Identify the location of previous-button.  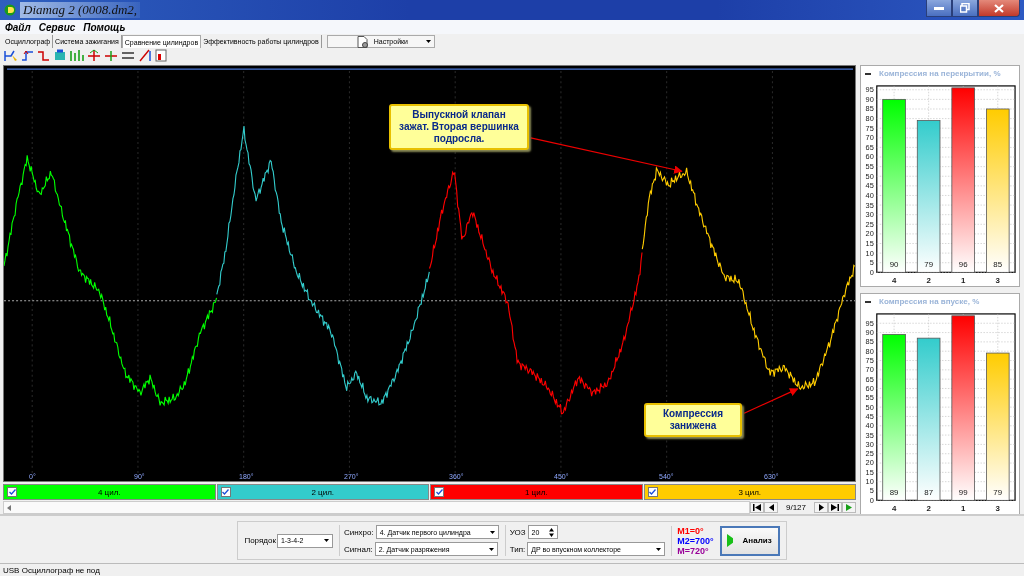
(771, 507).